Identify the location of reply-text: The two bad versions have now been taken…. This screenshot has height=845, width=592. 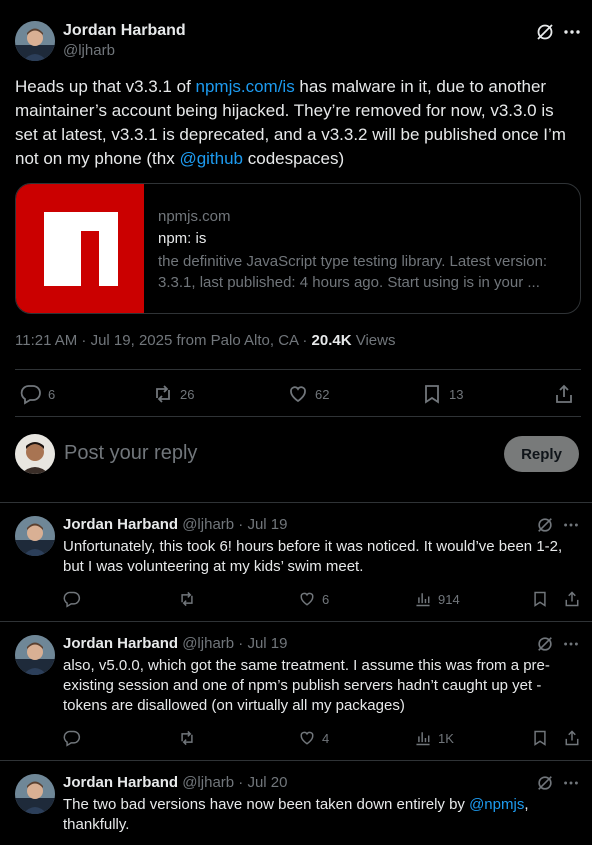
(319, 815).